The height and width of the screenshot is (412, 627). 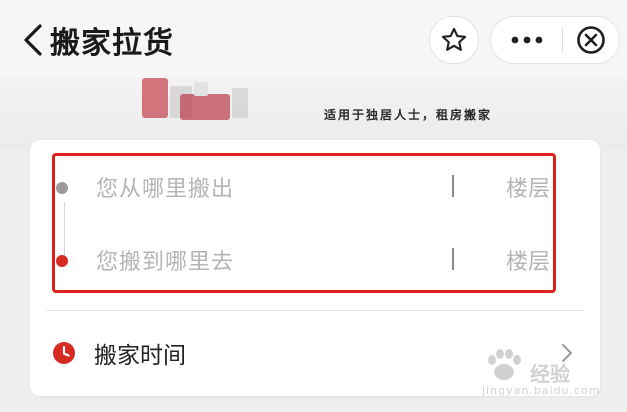 I want to click on to-floor-input: 楼层, so click(x=528, y=260).